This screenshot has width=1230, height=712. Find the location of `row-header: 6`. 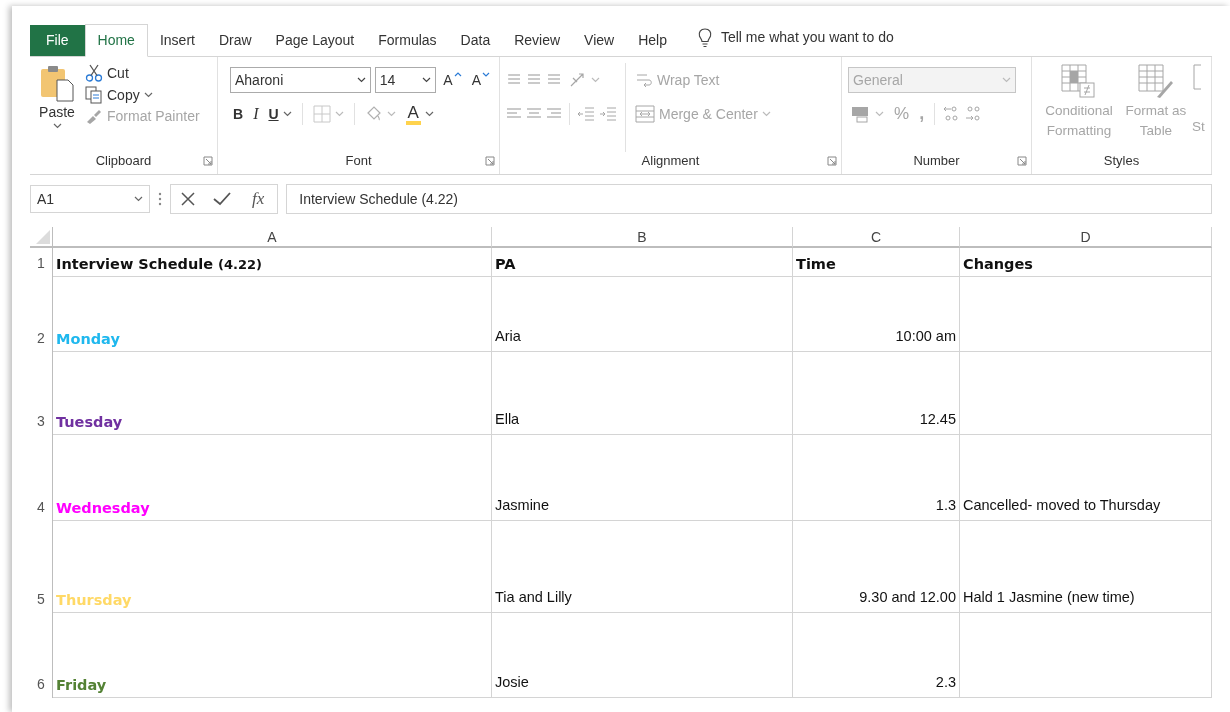

row-header: 6 is located at coordinates (41, 655).